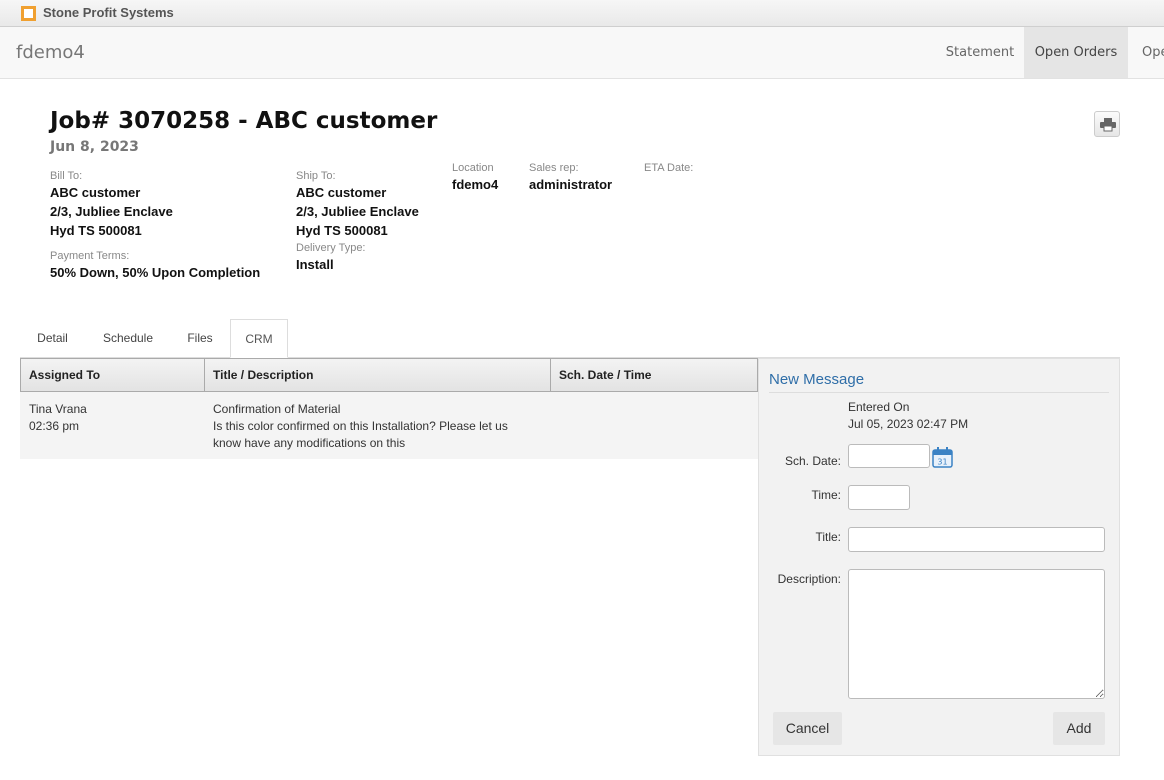 This screenshot has width=1164, height=780. Describe the element at coordinates (309, 443) in the screenshot. I see `row-description-line-2: know have any modifications on this` at that location.